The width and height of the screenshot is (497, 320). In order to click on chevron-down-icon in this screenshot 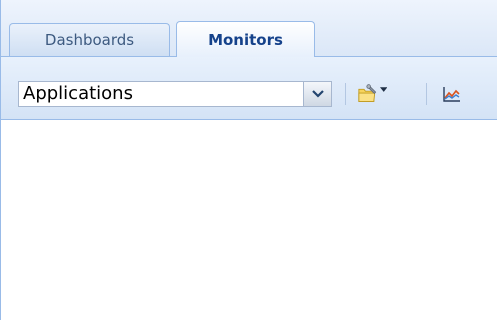, I will do `click(317, 94)`.